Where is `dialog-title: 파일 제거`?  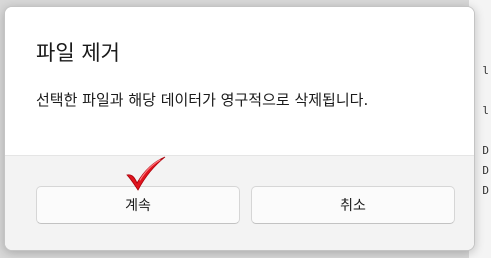 dialog-title: 파일 제거 is located at coordinates (78, 53).